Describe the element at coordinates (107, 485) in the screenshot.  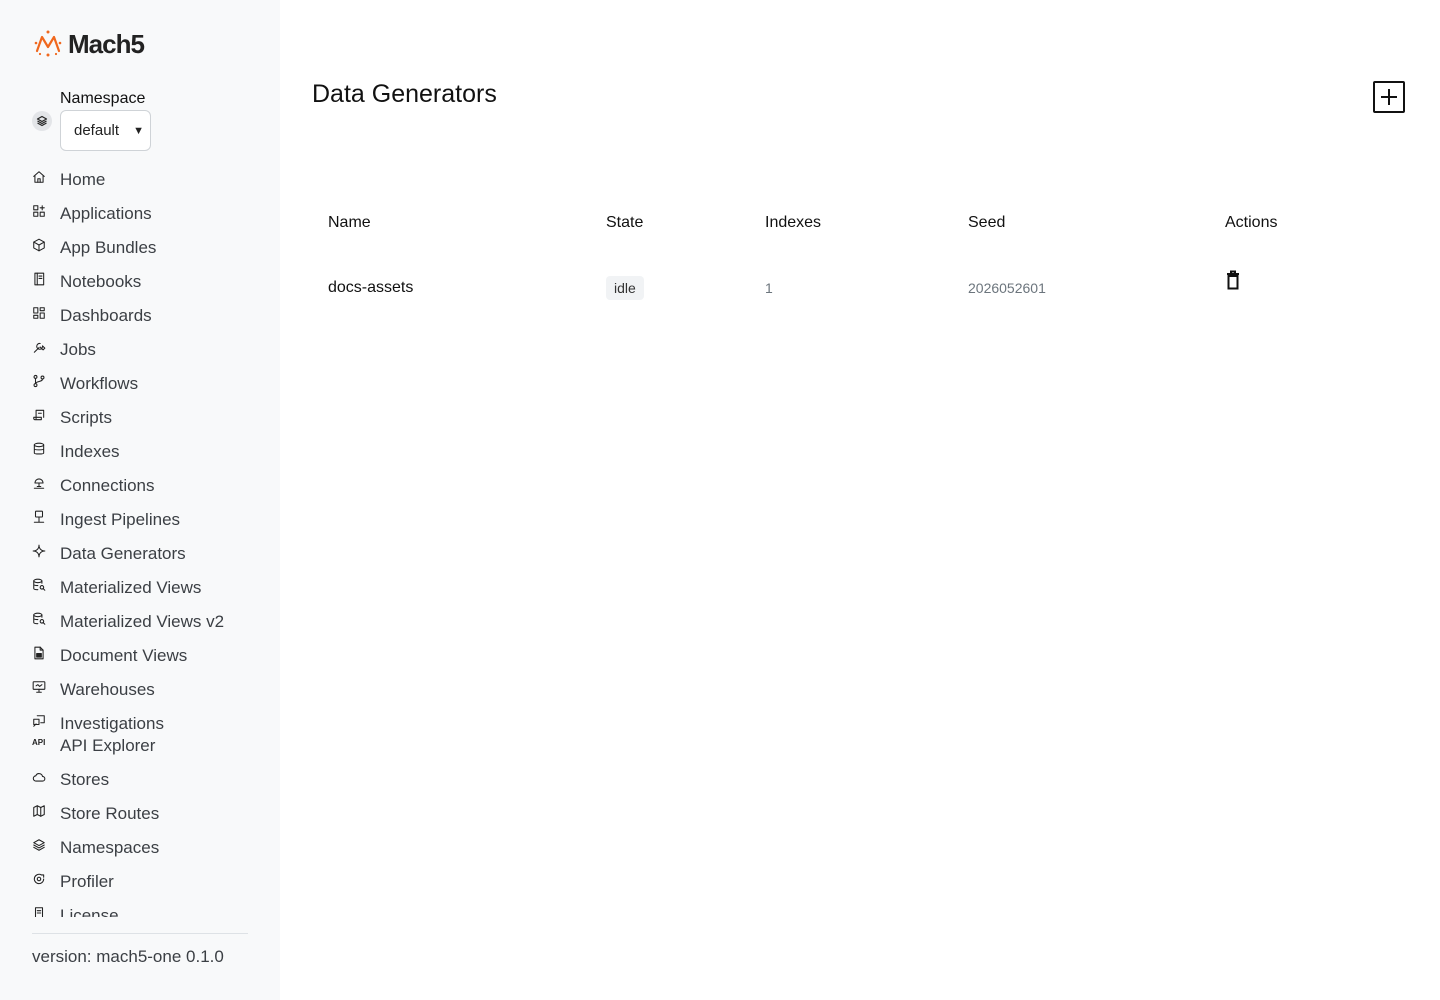
I see `sidebar-item-label: Connections` at that location.